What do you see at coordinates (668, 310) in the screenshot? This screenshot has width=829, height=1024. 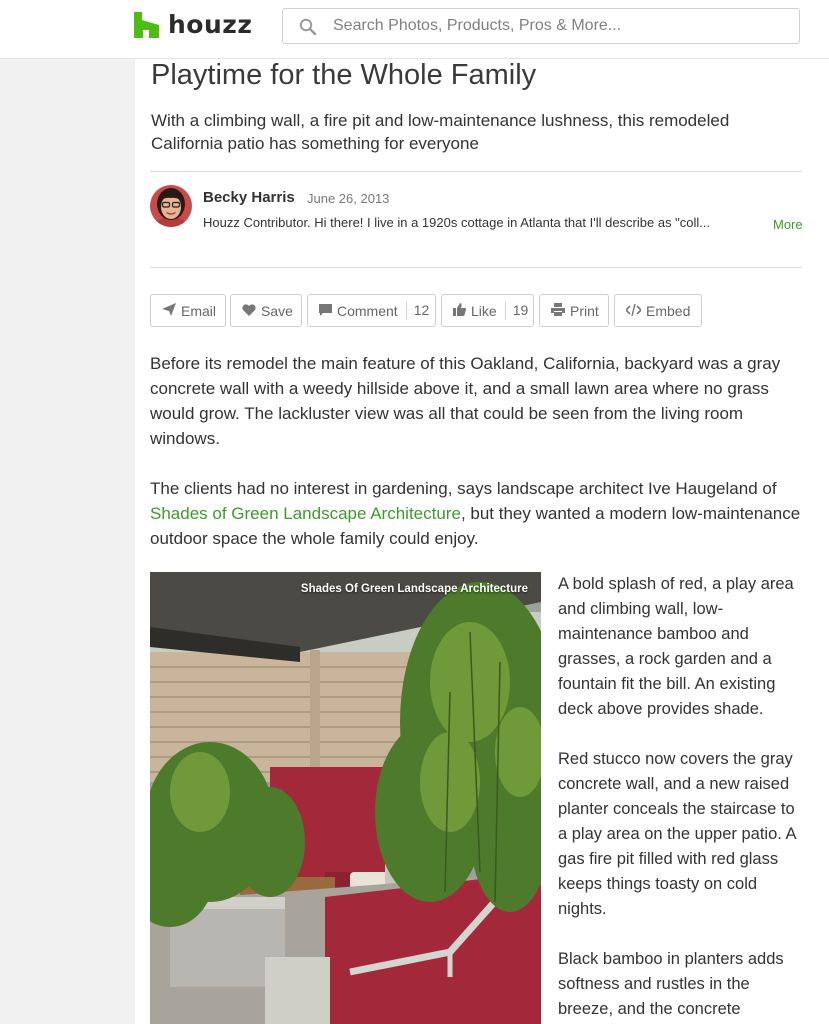 I see `embed-label: Embed` at bounding box center [668, 310].